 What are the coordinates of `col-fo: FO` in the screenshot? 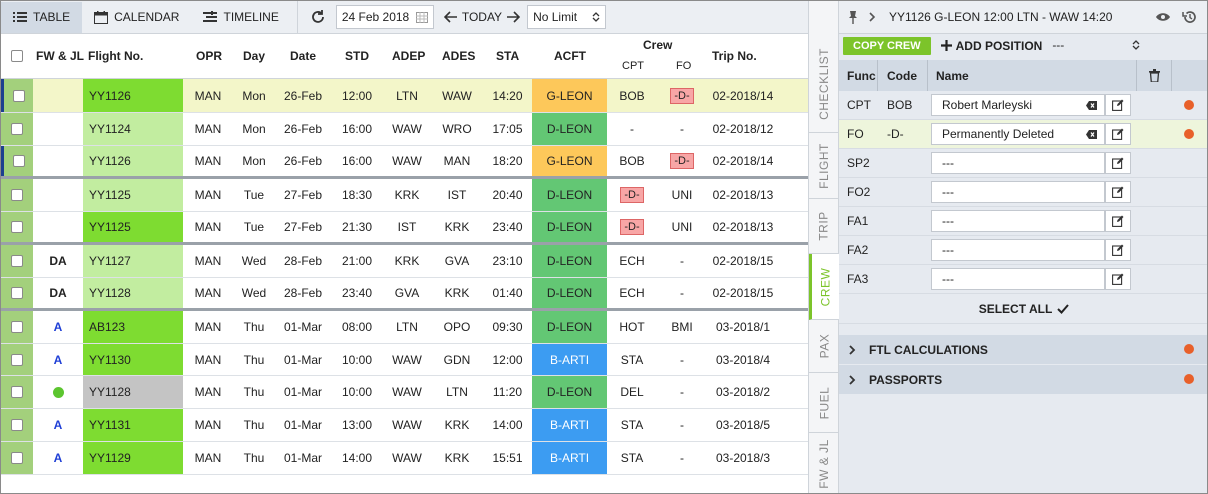 It's located at (683, 66).